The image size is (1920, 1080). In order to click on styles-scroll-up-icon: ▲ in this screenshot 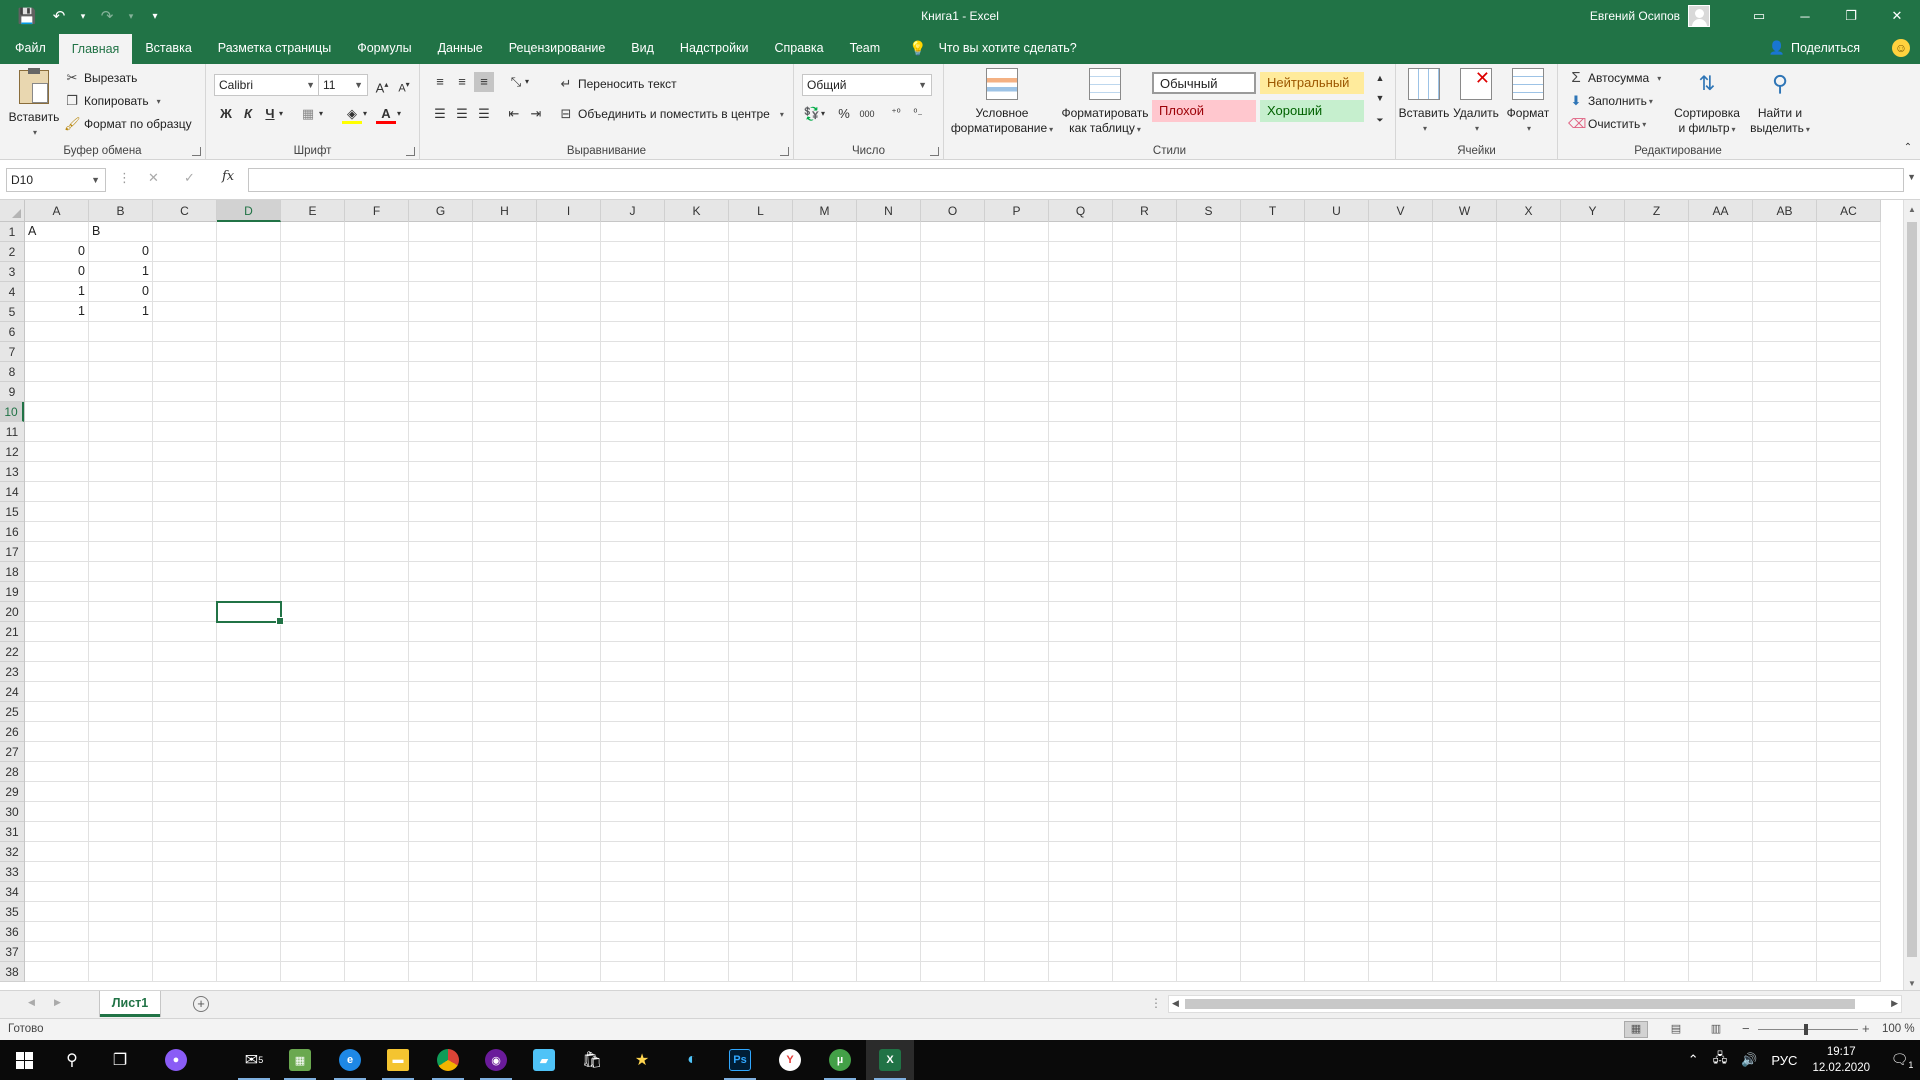, I will do `click(1380, 78)`.